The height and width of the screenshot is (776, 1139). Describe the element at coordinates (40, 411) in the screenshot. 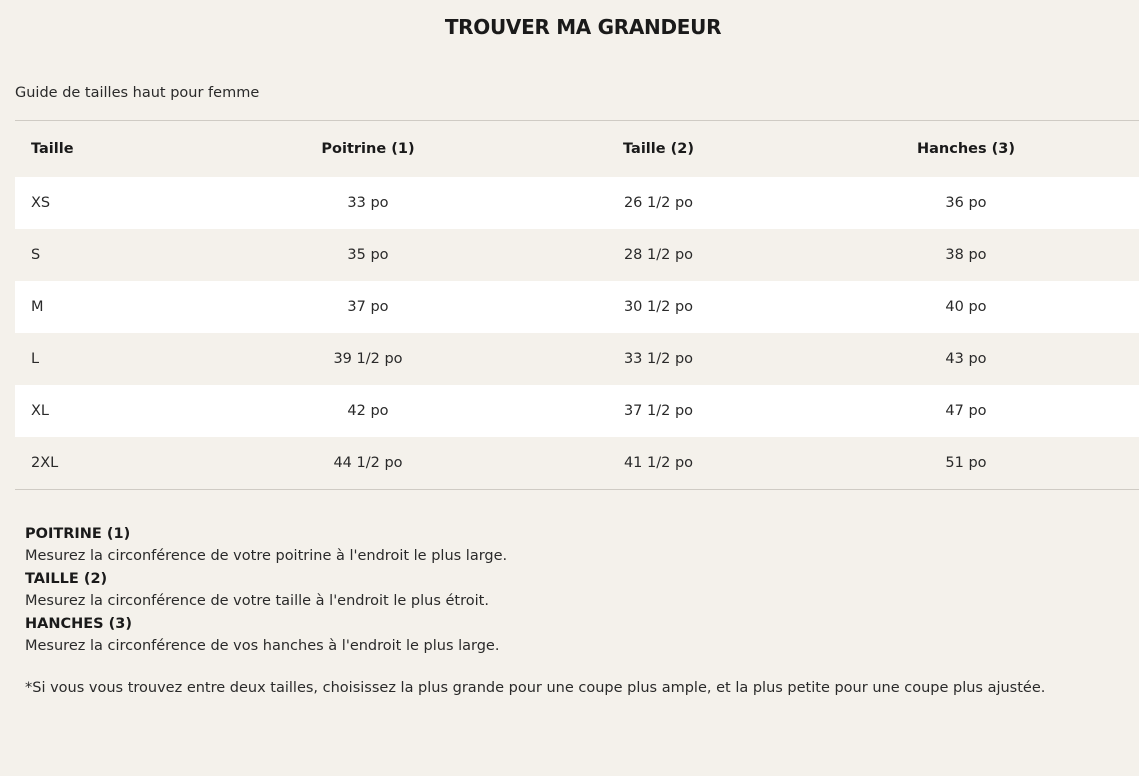

I see `size-cell: XL` at that location.